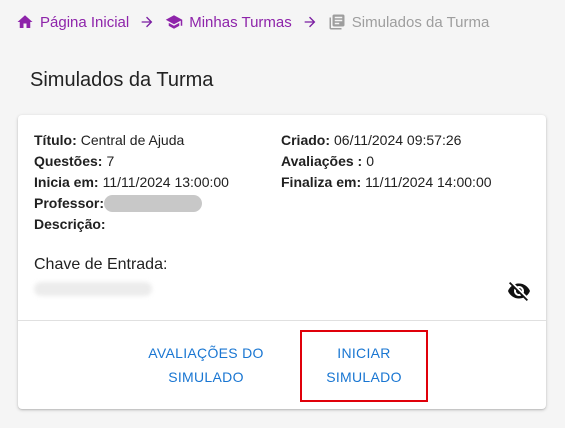 This screenshot has width=565, height=428. What do you see at coordinates (165, 182) in the screenshot?
I see `start-date-value: 11/11/2024 13:00:00` at bounding box center [165, 182].